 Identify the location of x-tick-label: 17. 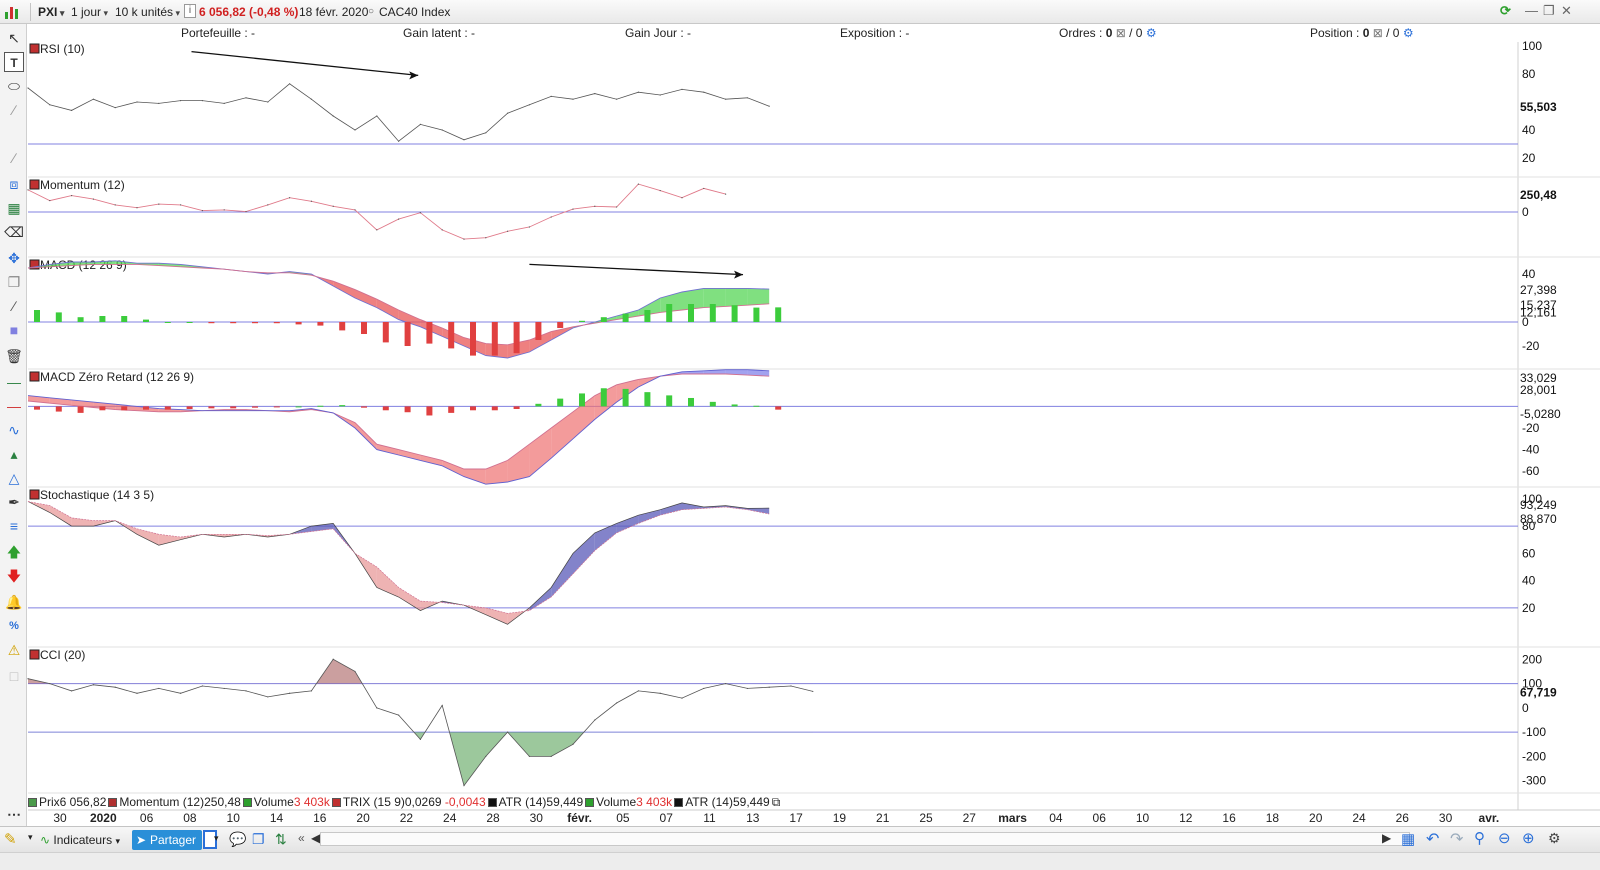
(796, 818).